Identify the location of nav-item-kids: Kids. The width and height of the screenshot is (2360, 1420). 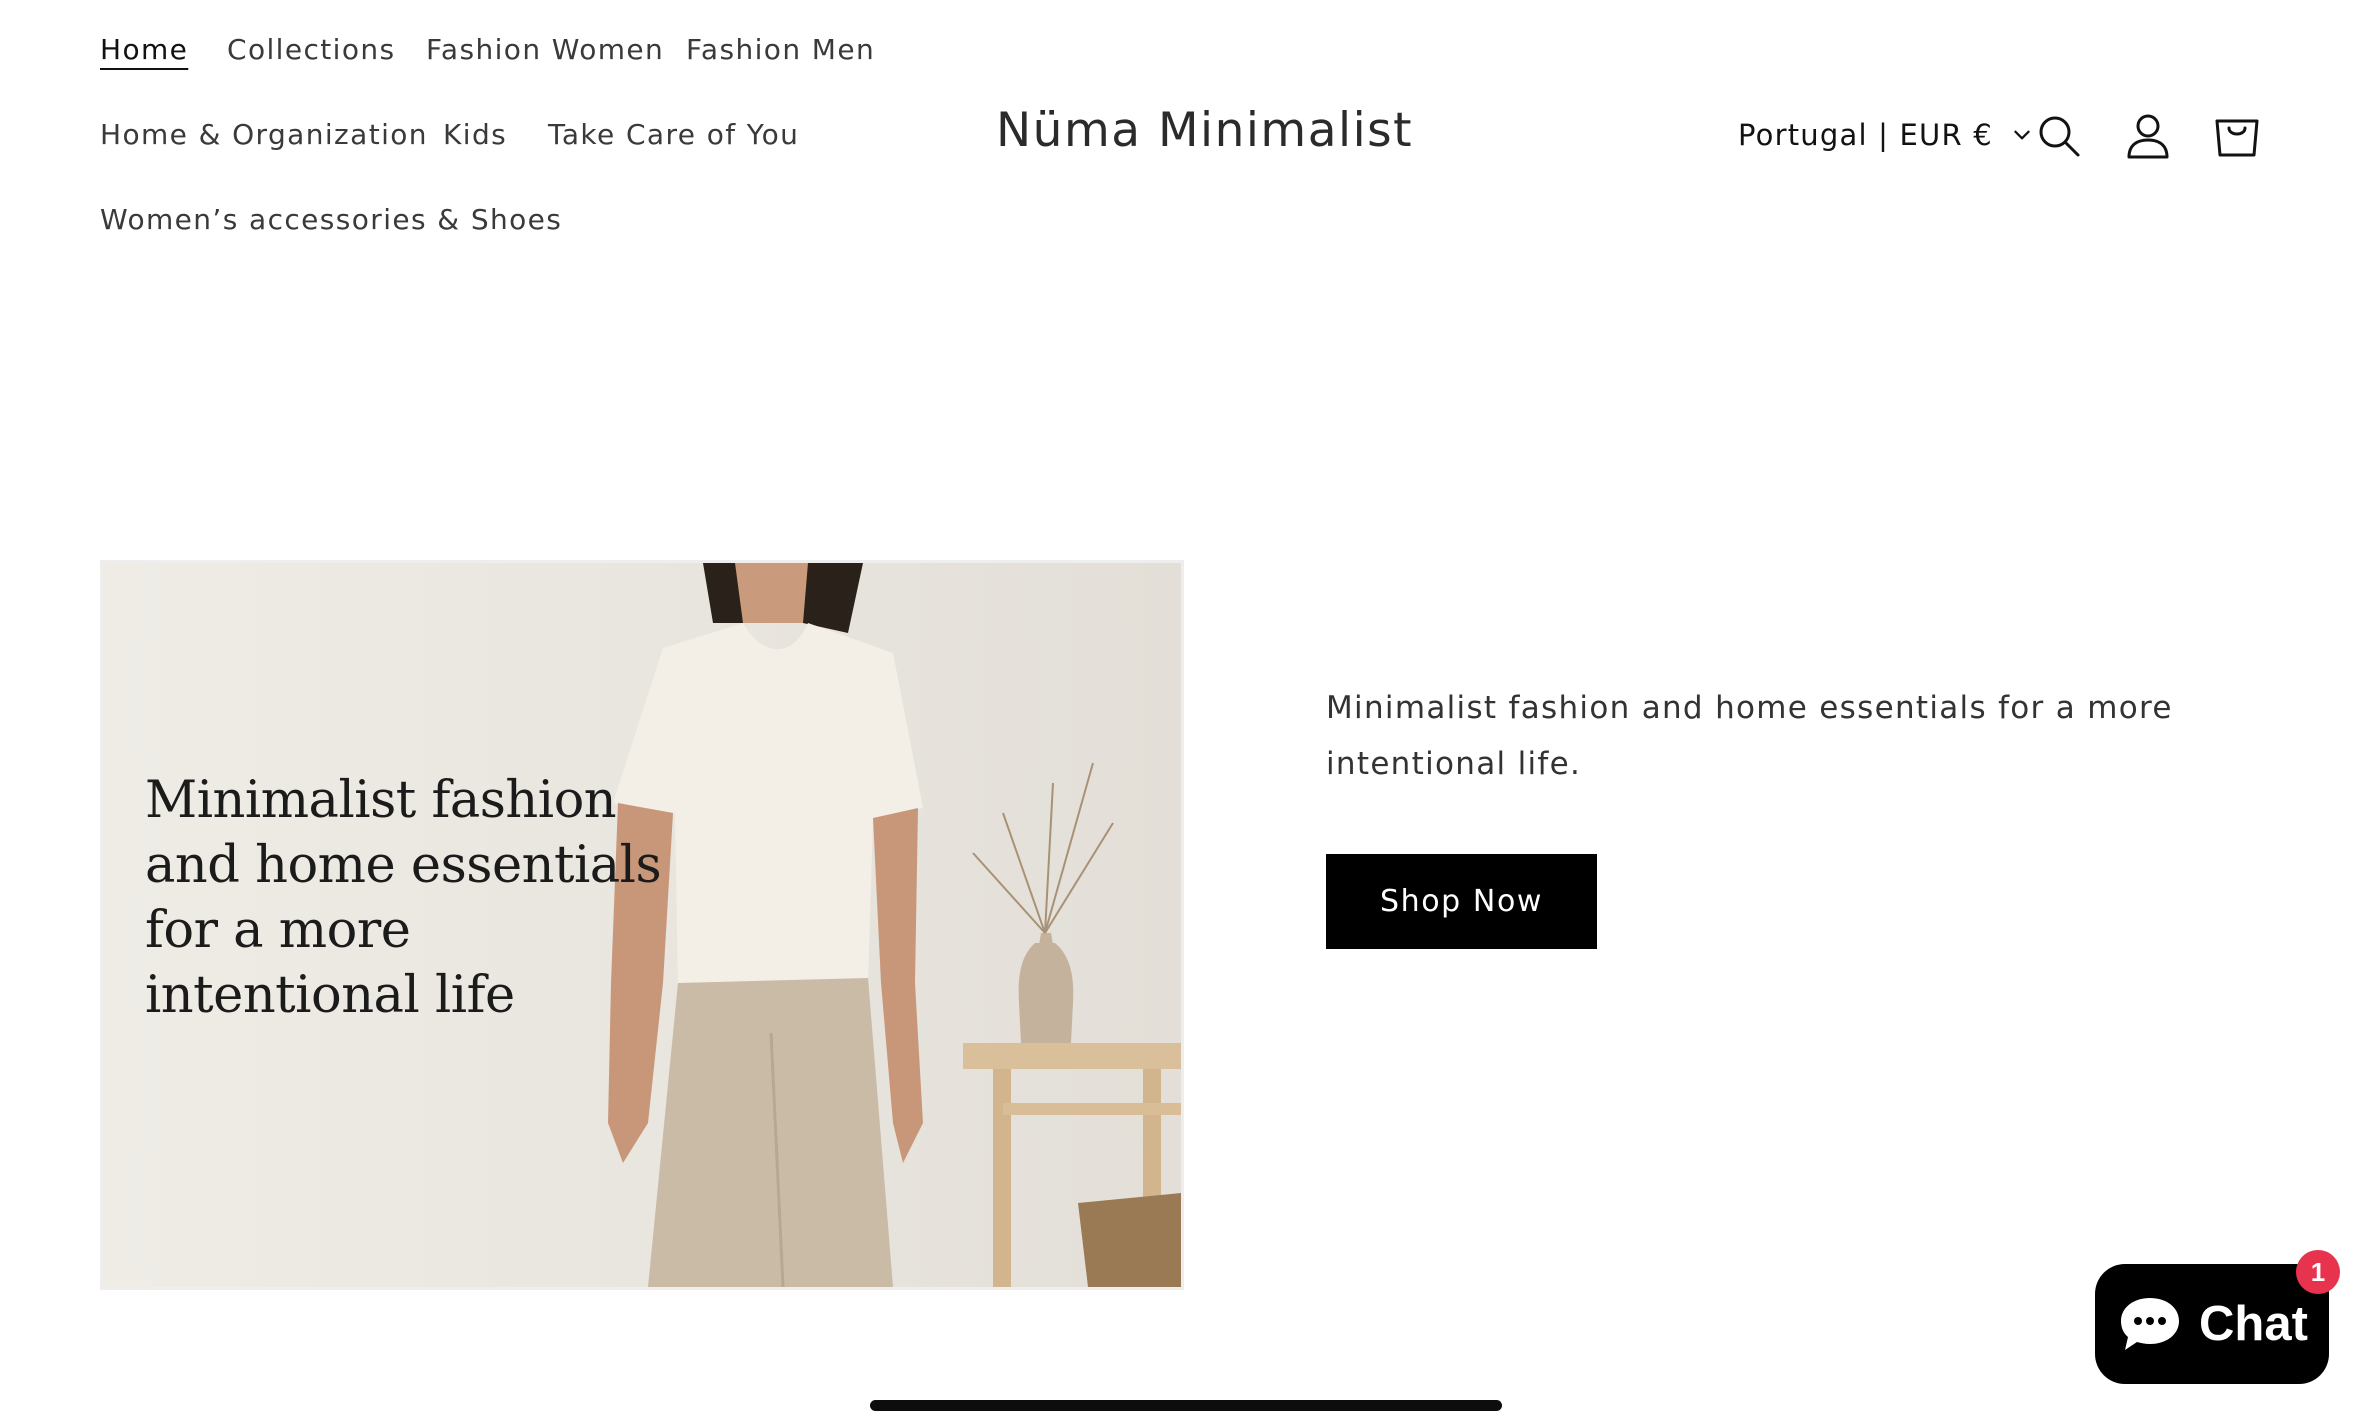
(475, 134).